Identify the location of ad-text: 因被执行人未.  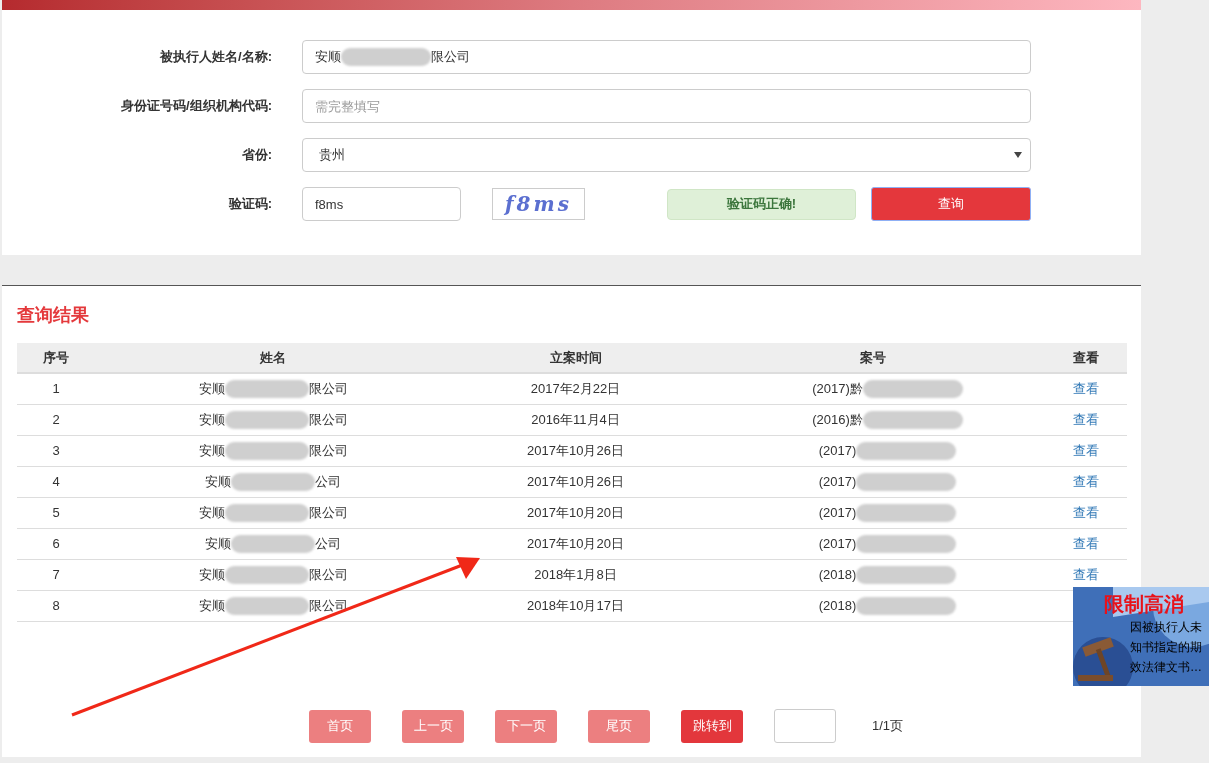
(1165, 627).